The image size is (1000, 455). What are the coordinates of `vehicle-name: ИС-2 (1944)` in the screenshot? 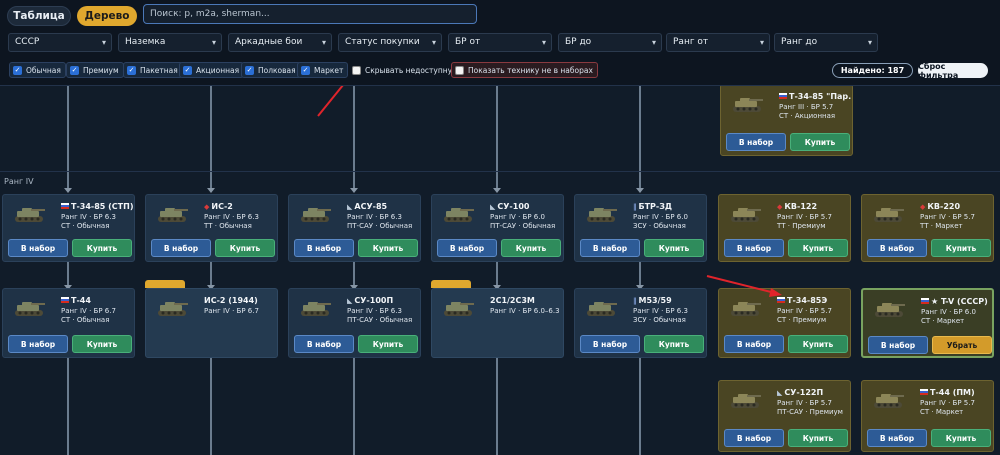 It's located at (231, 300).